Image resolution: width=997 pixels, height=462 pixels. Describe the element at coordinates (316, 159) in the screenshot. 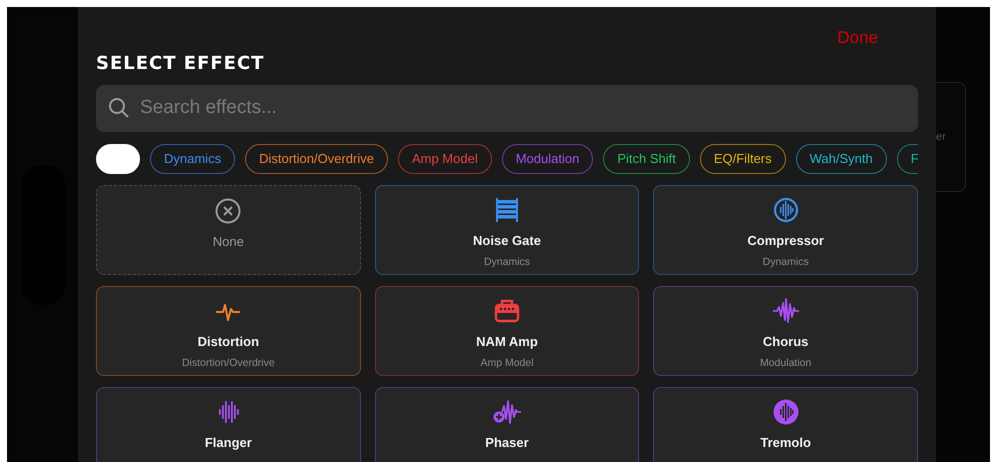

I see `filter-chip: Distortion/Overdrive` at that location.